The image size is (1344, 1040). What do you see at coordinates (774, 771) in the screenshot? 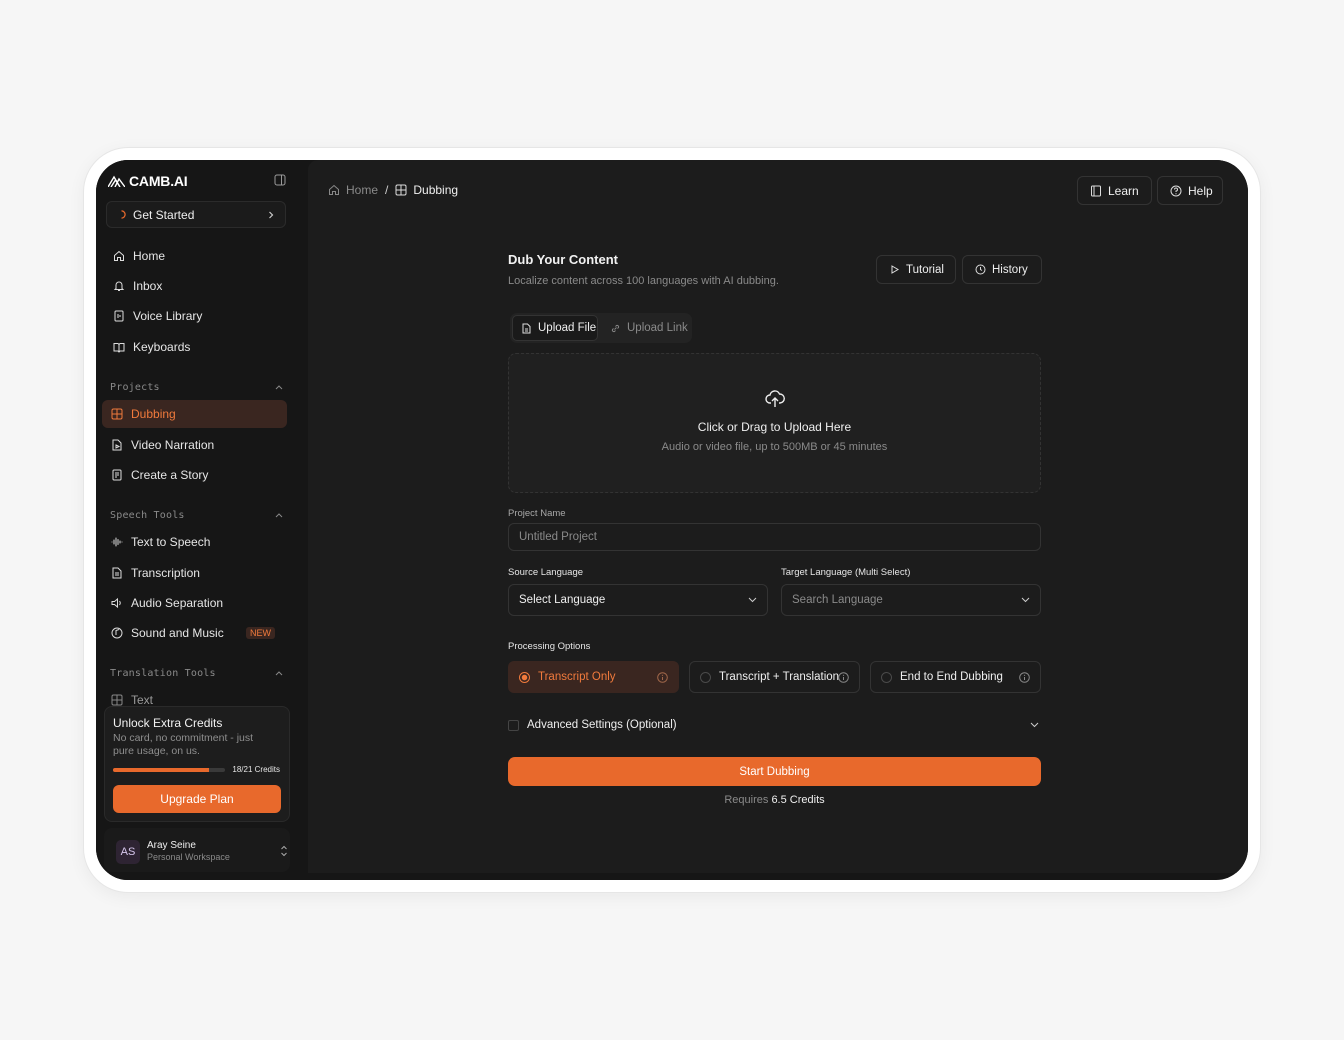
I see `start-dubbing-button: Start Dubbing` at bounding box center [774, 771].